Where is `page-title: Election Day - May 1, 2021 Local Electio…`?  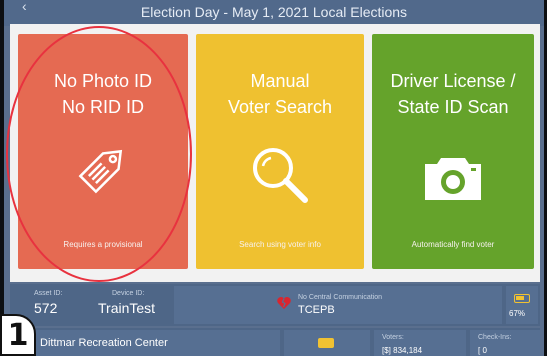
page-title: Election Day - May 1, 2021 Local Electio… is located at coordinates (274, 12).